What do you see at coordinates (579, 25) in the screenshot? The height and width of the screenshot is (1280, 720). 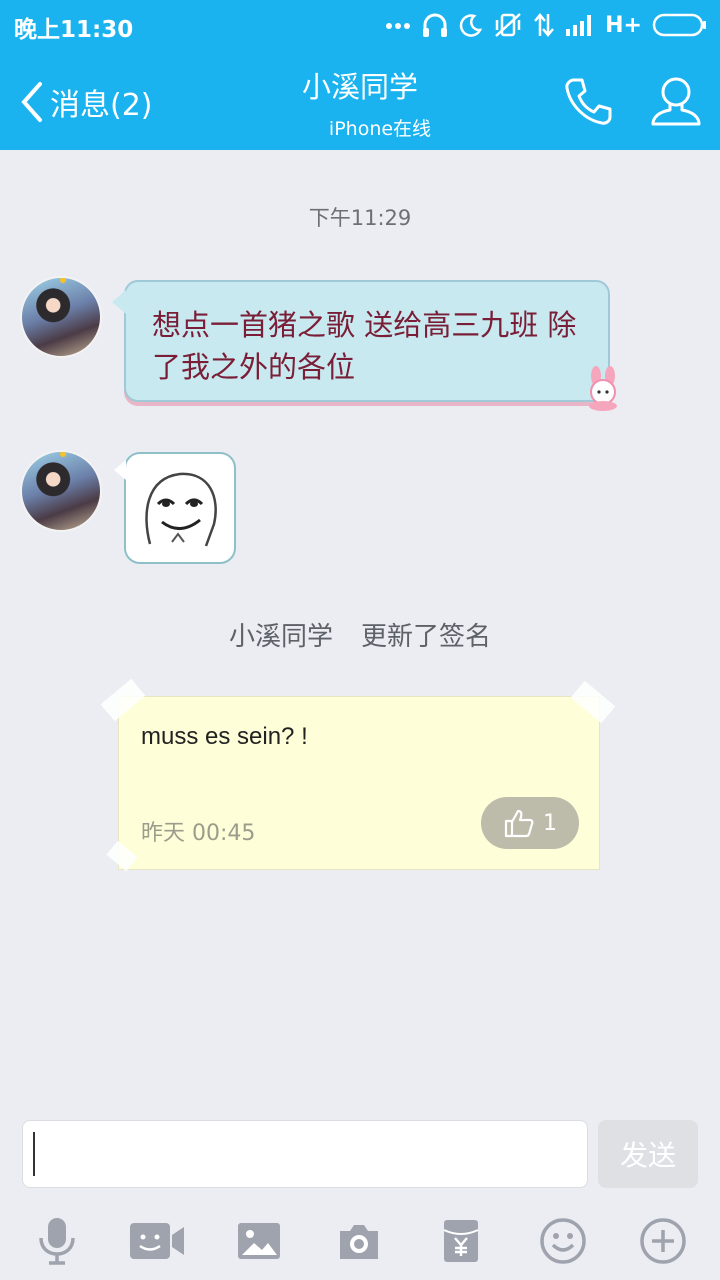 I see `signal-icon` at bounding box center [579, 25].